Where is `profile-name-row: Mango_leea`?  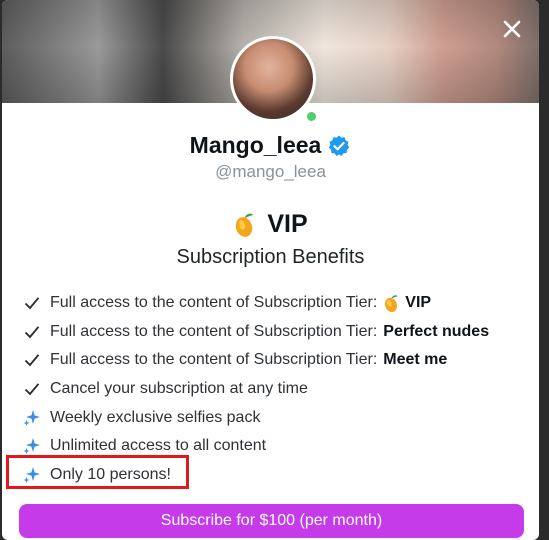
profile-name-row: Mango_leea is located at coordinates (270, 145).